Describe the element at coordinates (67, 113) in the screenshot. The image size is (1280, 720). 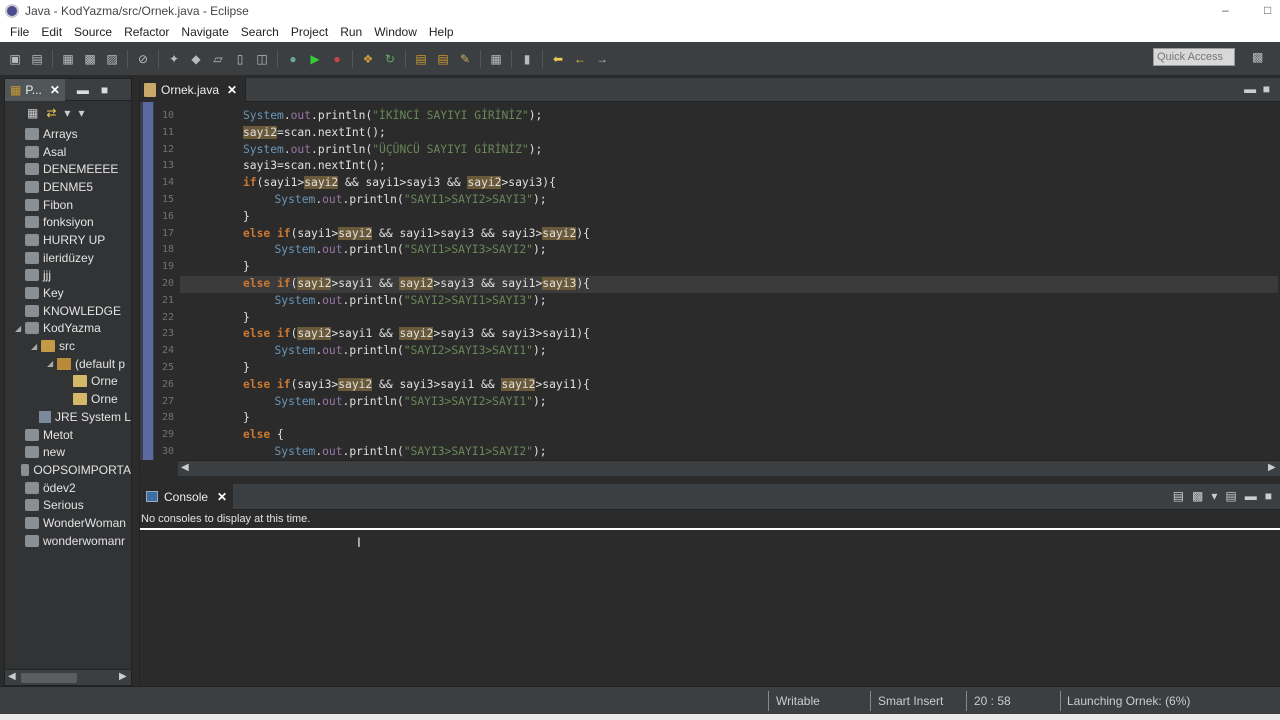
I see `view-menu-icon: ▾` at that location.